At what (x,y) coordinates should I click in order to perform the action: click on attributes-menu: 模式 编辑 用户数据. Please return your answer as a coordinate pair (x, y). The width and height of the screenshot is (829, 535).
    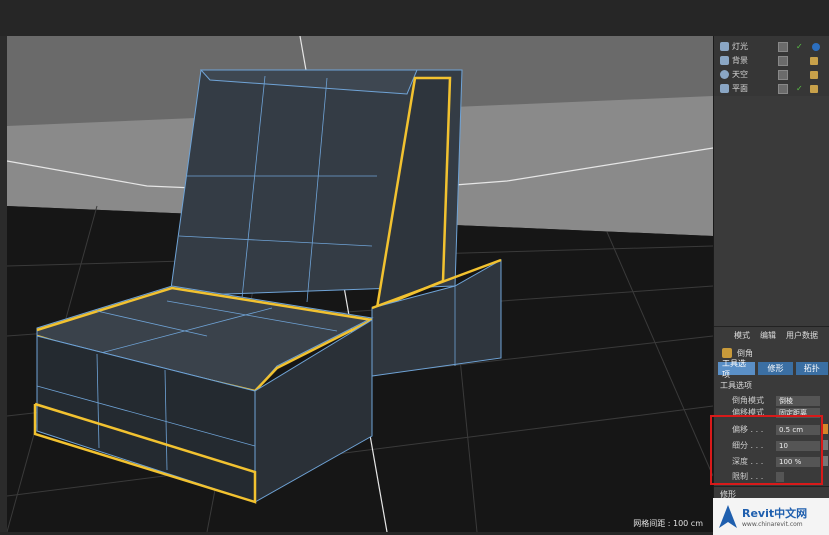
    Looking at the image, I should click on (771, 335).